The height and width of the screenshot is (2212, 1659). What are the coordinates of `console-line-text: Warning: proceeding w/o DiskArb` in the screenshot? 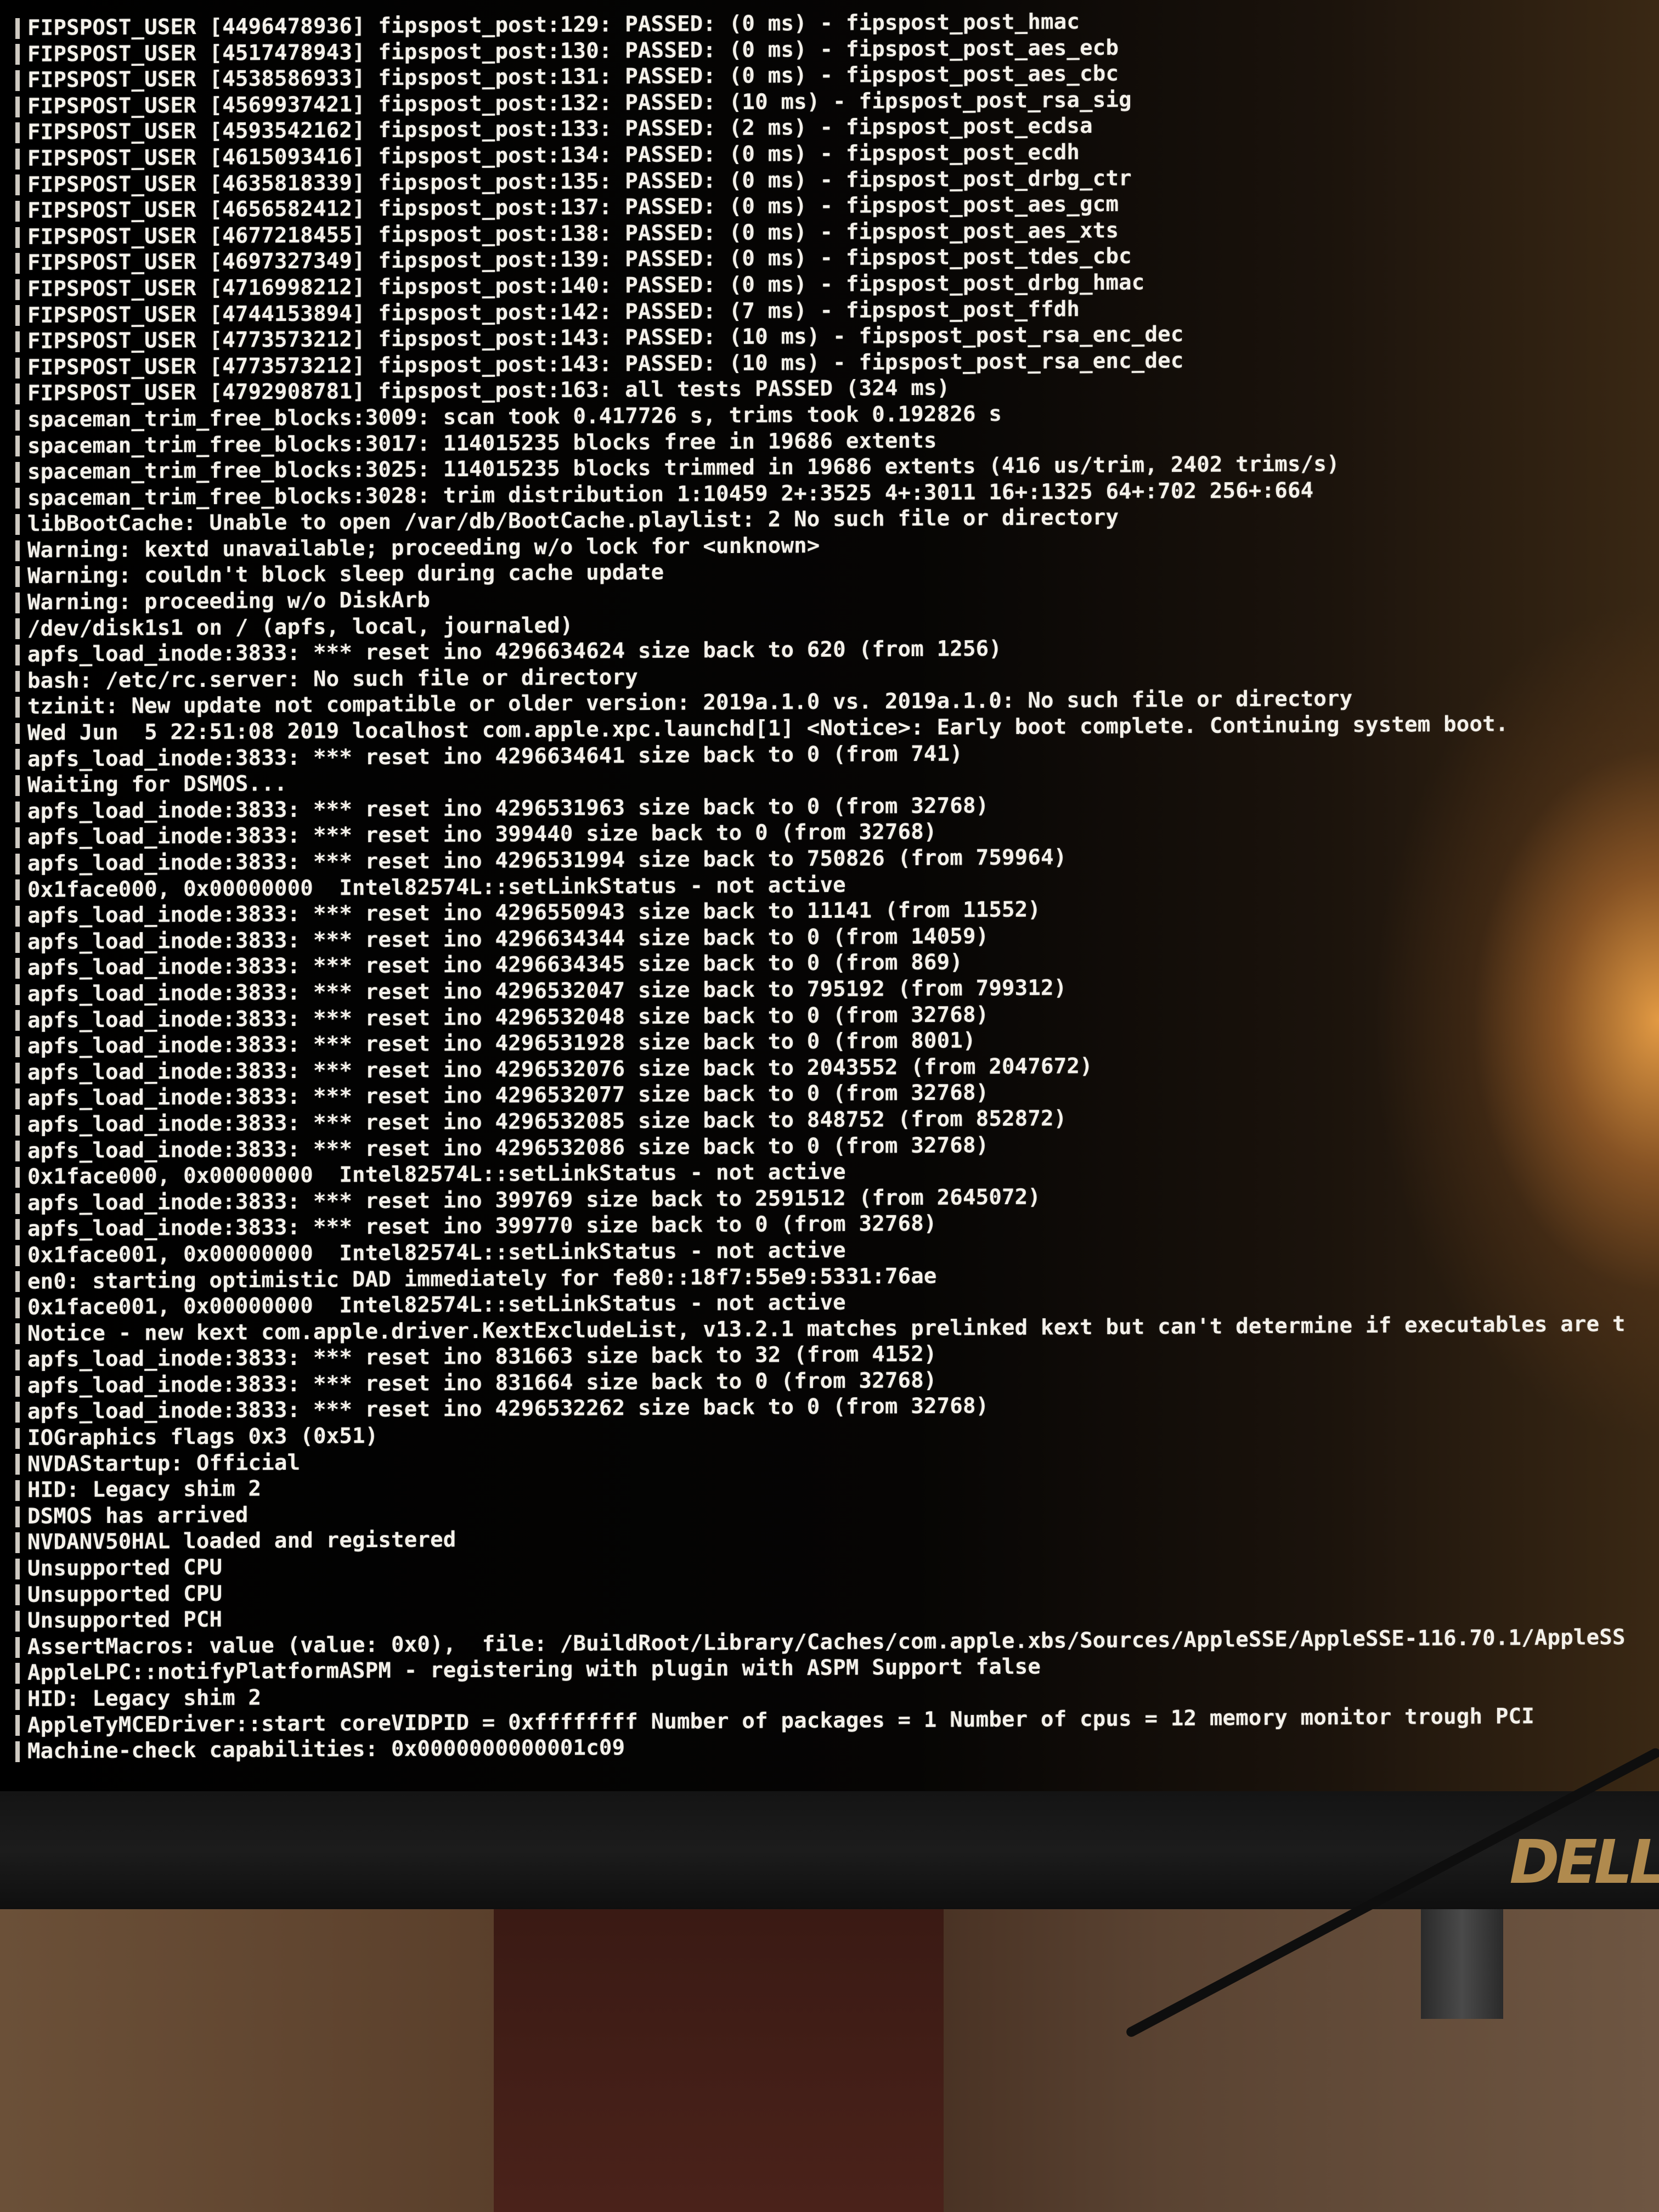 It's located at (229, 601).